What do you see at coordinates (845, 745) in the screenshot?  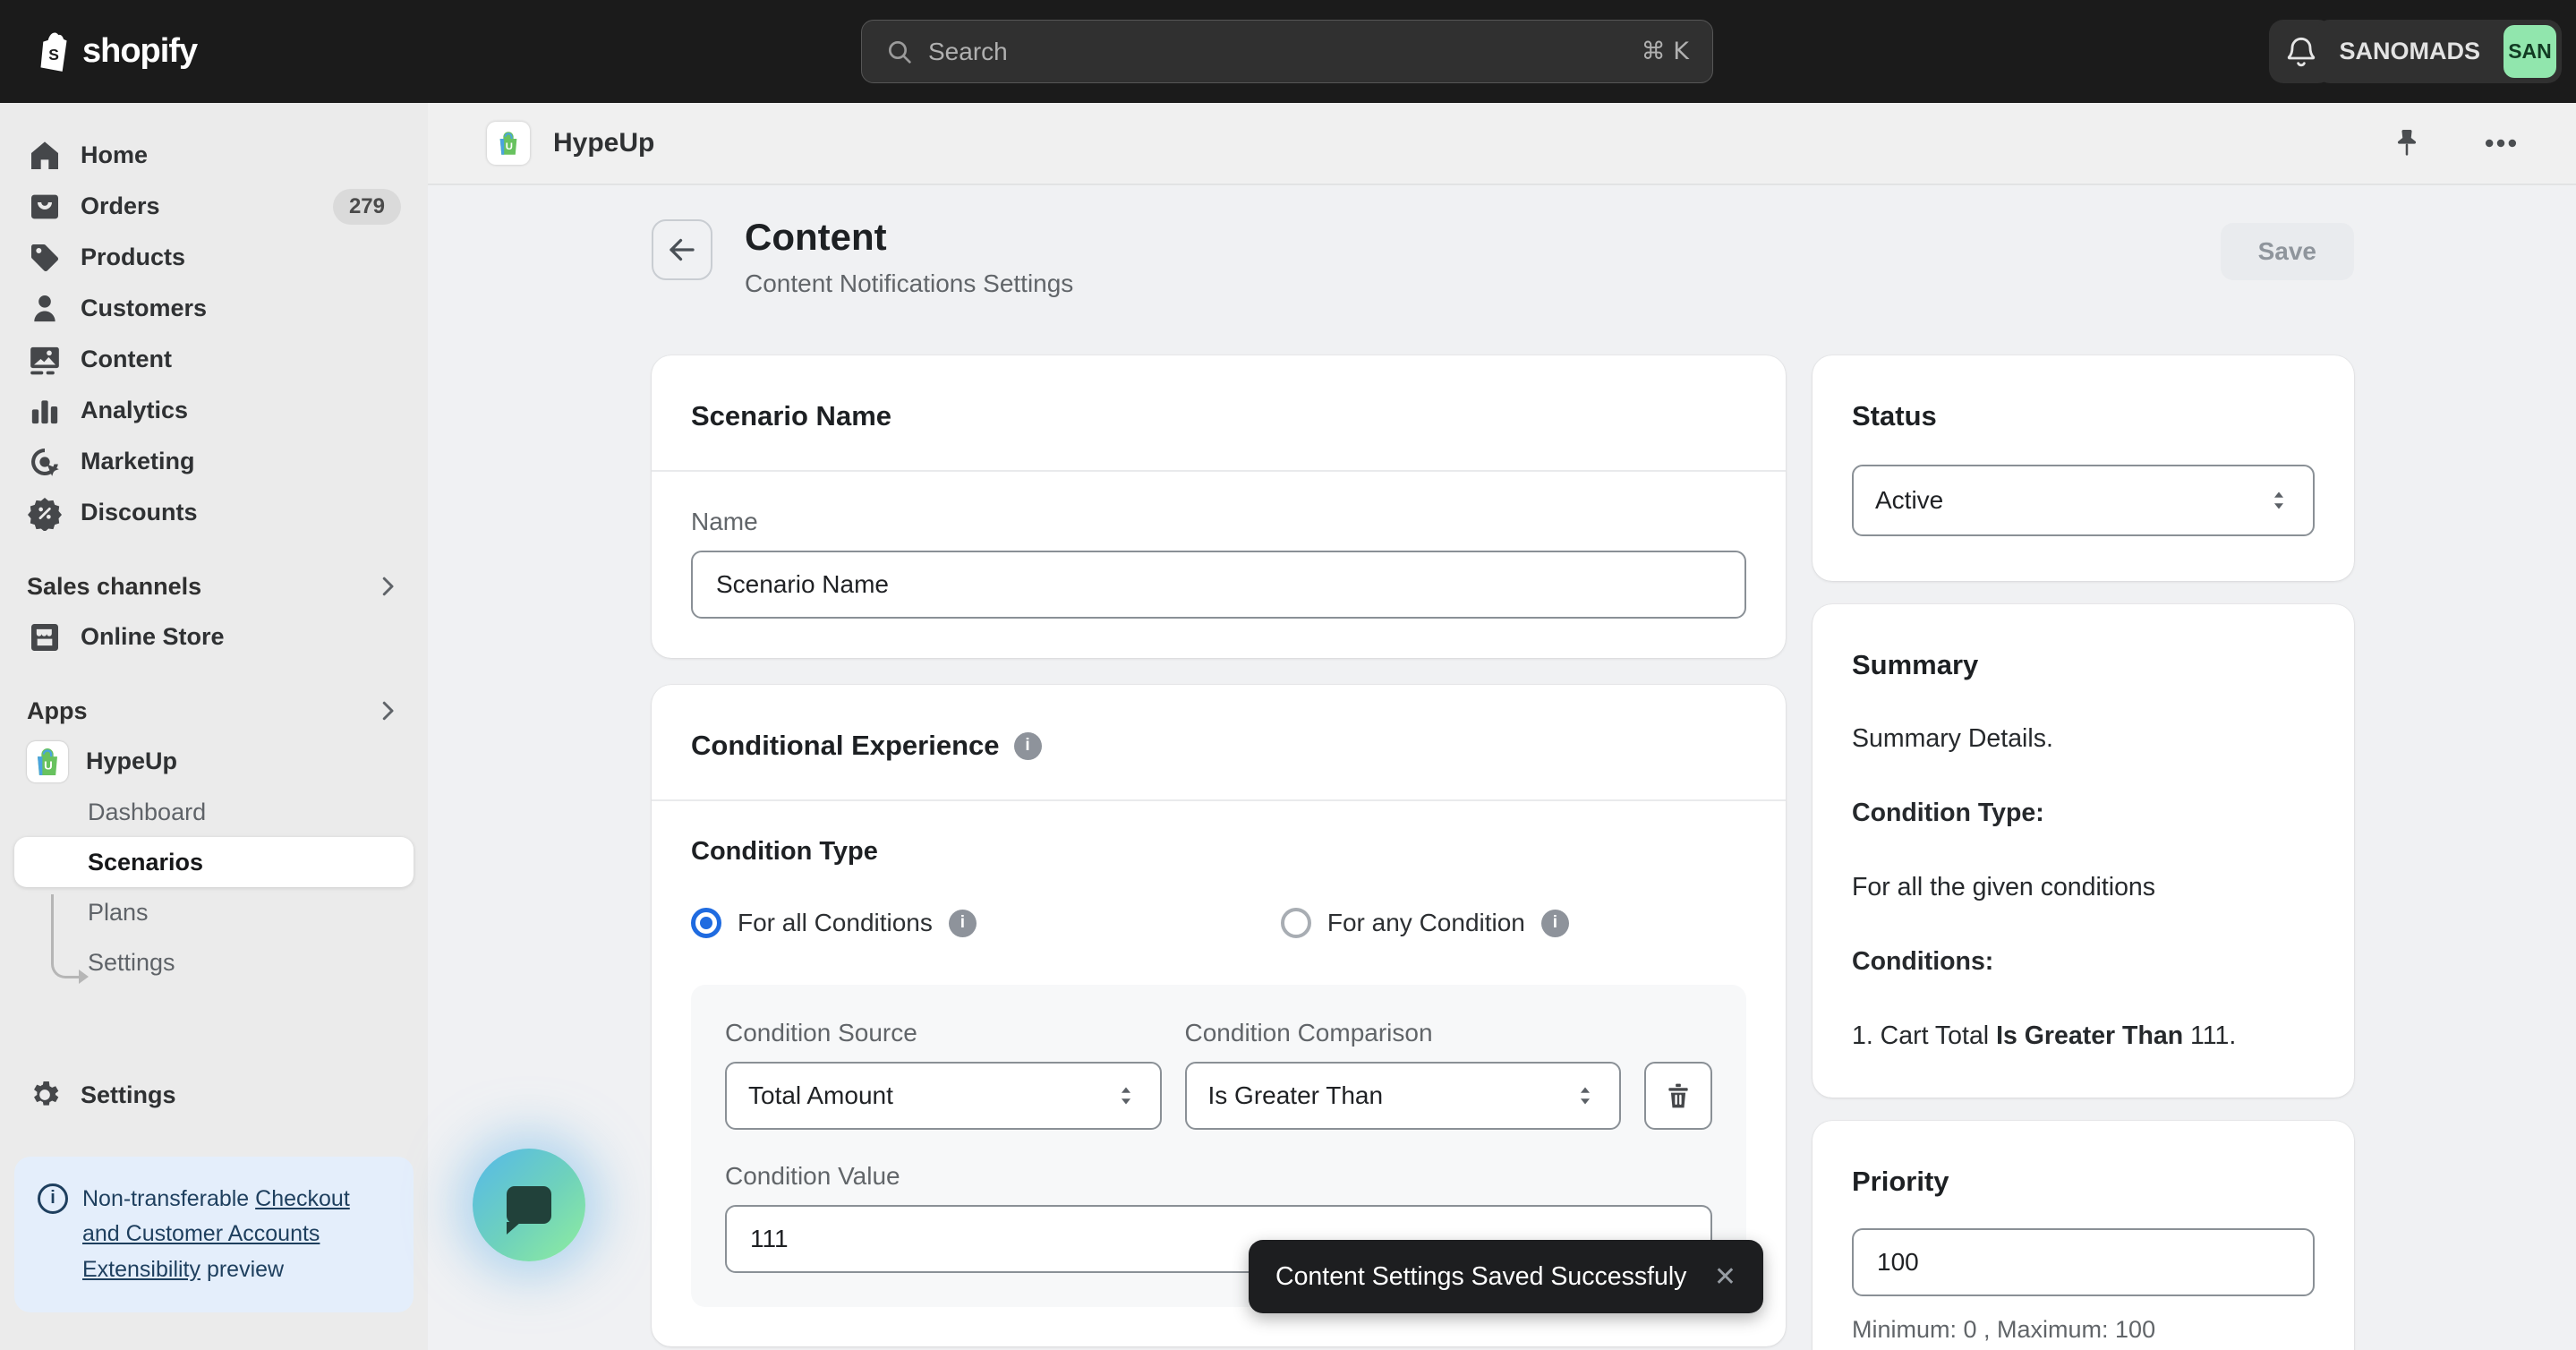 I see `conditional-card-title: Conditional Experience` at bounding box center [845, 745].